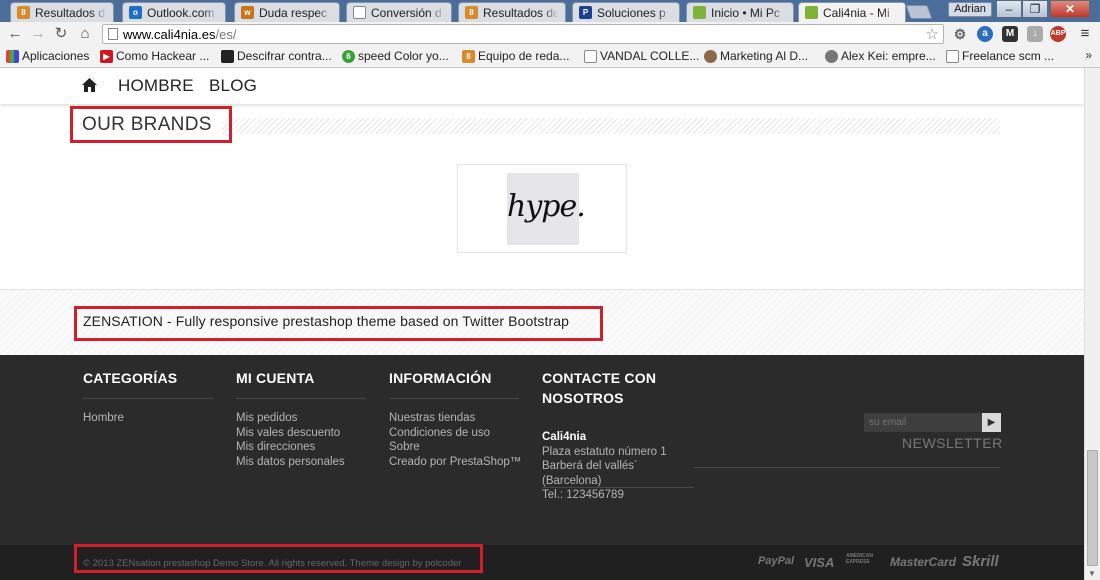 The image size is (1100, 580). I want to click on avatar-icon, so click(831, 56).